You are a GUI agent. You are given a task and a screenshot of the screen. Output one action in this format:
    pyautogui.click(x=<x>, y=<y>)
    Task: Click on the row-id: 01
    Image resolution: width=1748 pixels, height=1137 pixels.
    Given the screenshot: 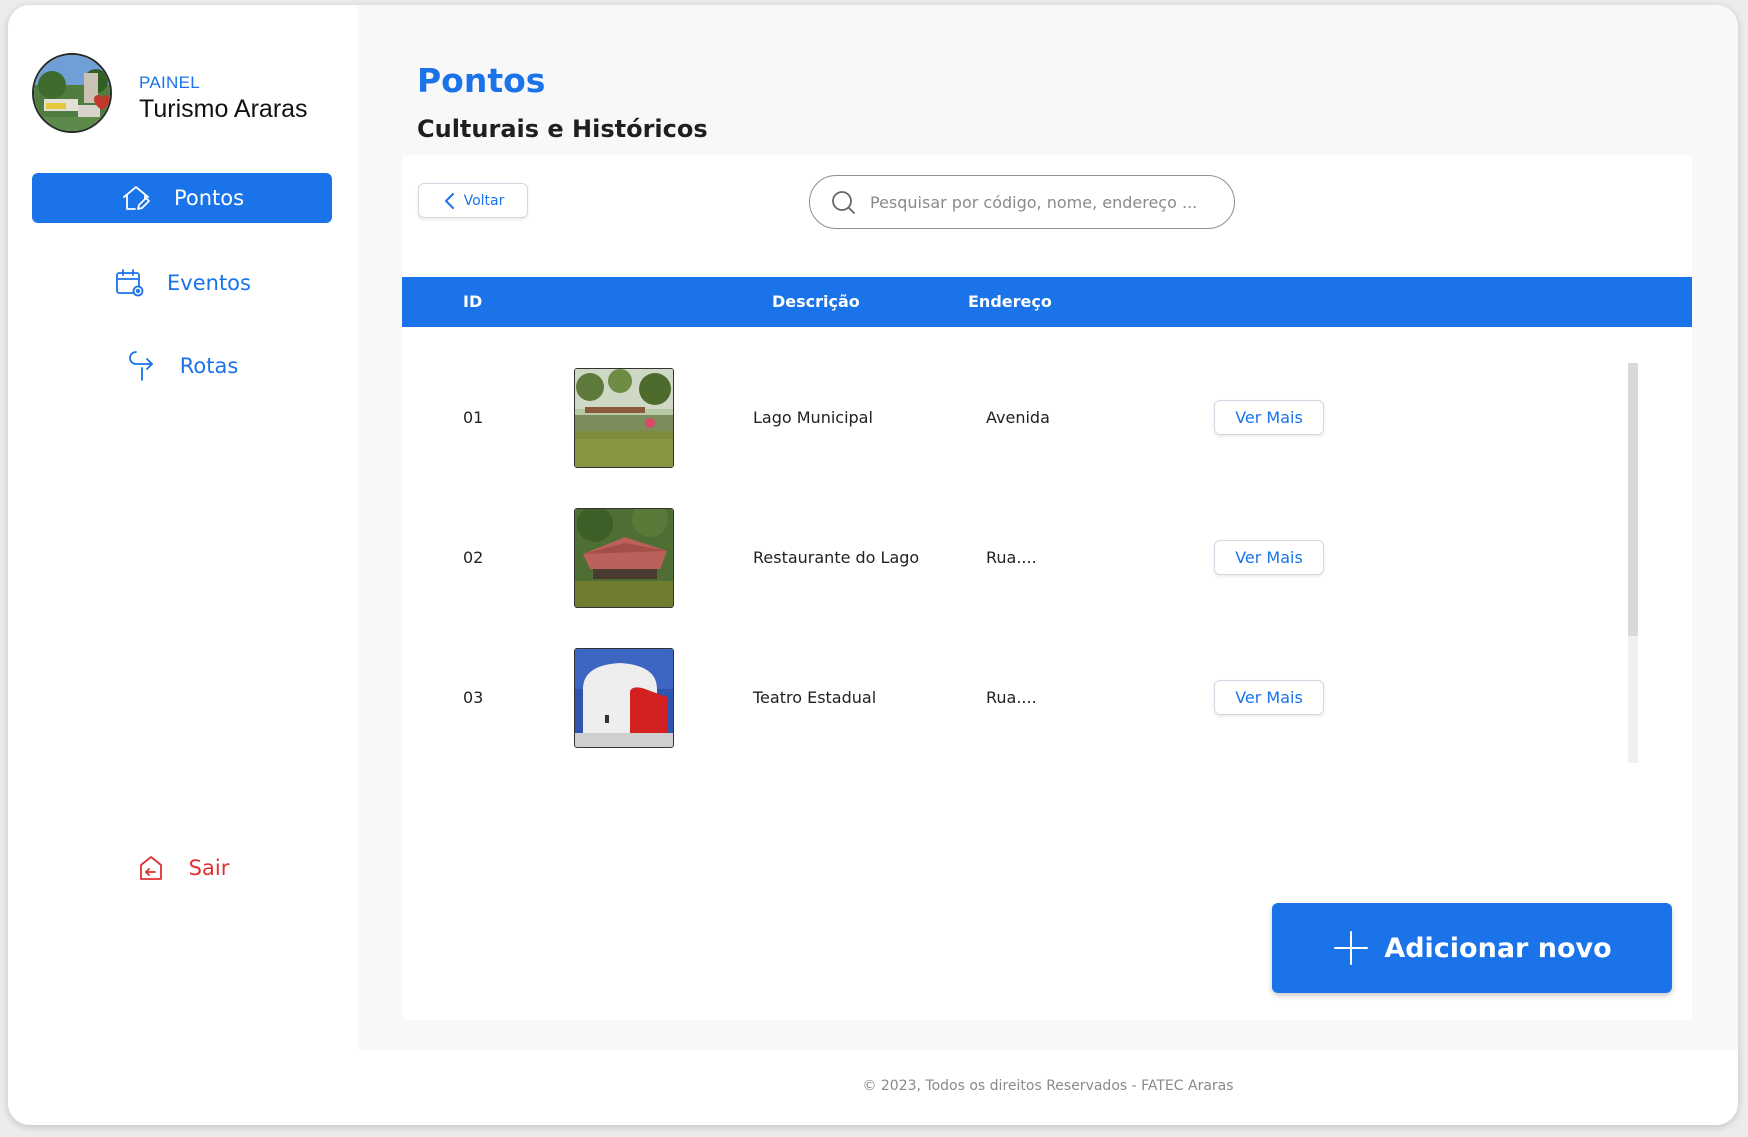 What is the action you would take?
    pyautogui.click(x=473, y=417)
    